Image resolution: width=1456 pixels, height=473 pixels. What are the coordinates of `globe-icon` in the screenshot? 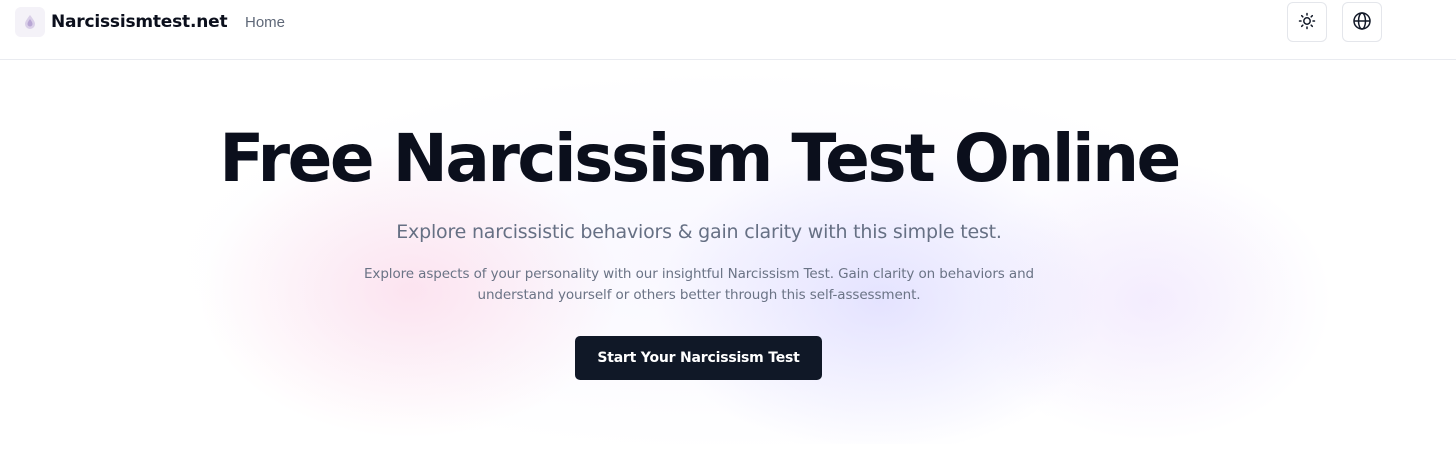 It's located at (1362, 22).